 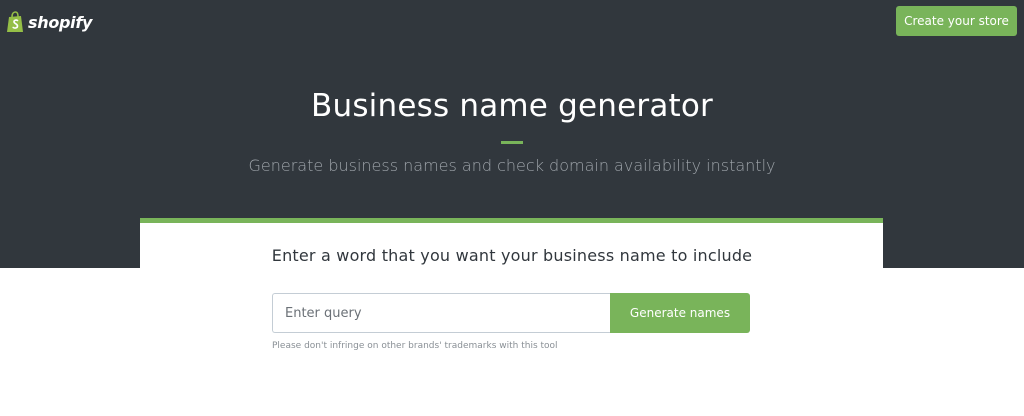 I want to click on generate-names-button: Generate names, so click(x=680, y=313).